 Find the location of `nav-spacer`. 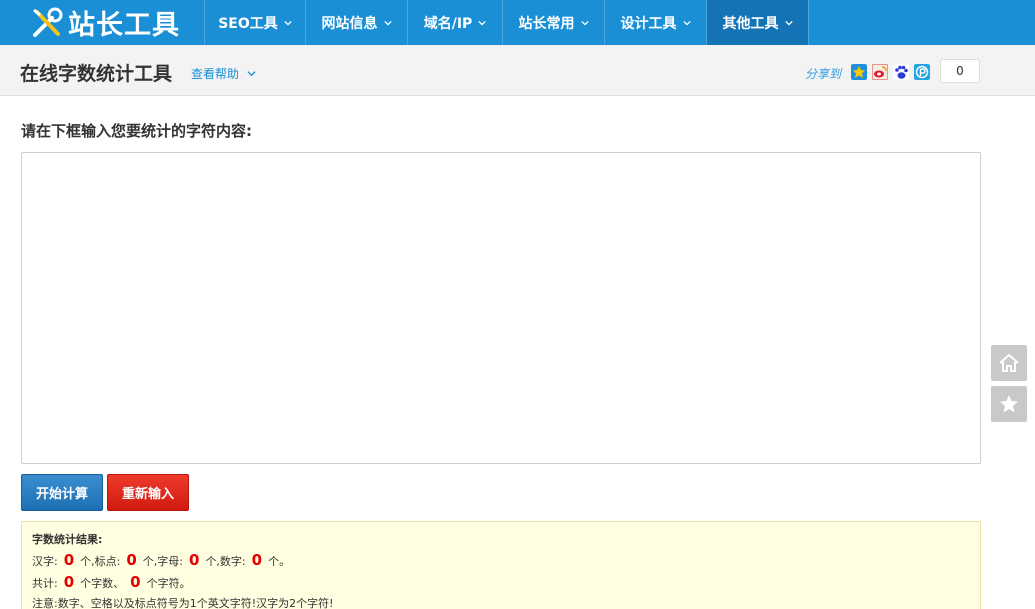

nav-spacer is located at coordinates (921, 22).